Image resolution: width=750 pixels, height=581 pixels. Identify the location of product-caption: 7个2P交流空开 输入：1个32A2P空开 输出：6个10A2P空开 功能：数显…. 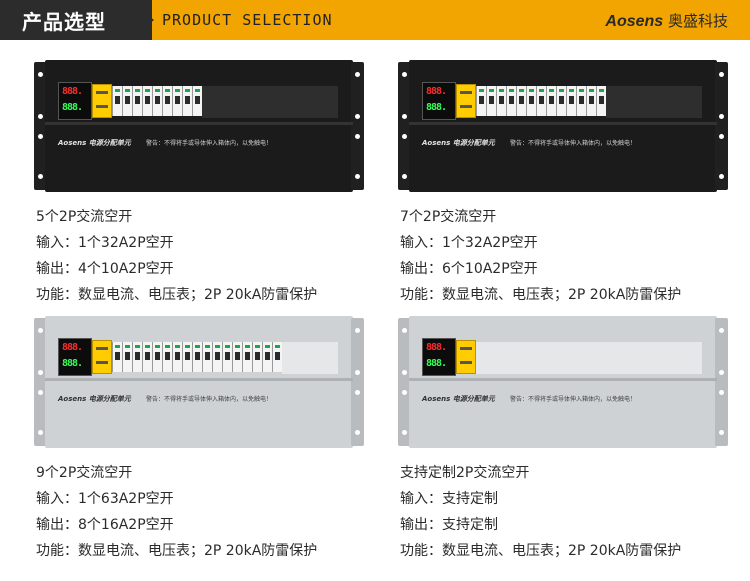
(540, 256).